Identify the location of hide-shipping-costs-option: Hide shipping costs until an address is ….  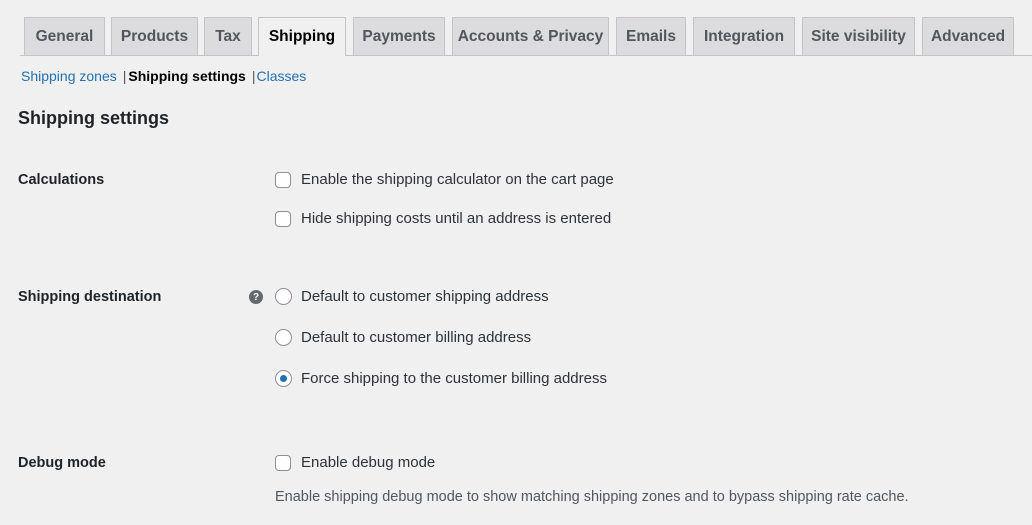
(443, 218).